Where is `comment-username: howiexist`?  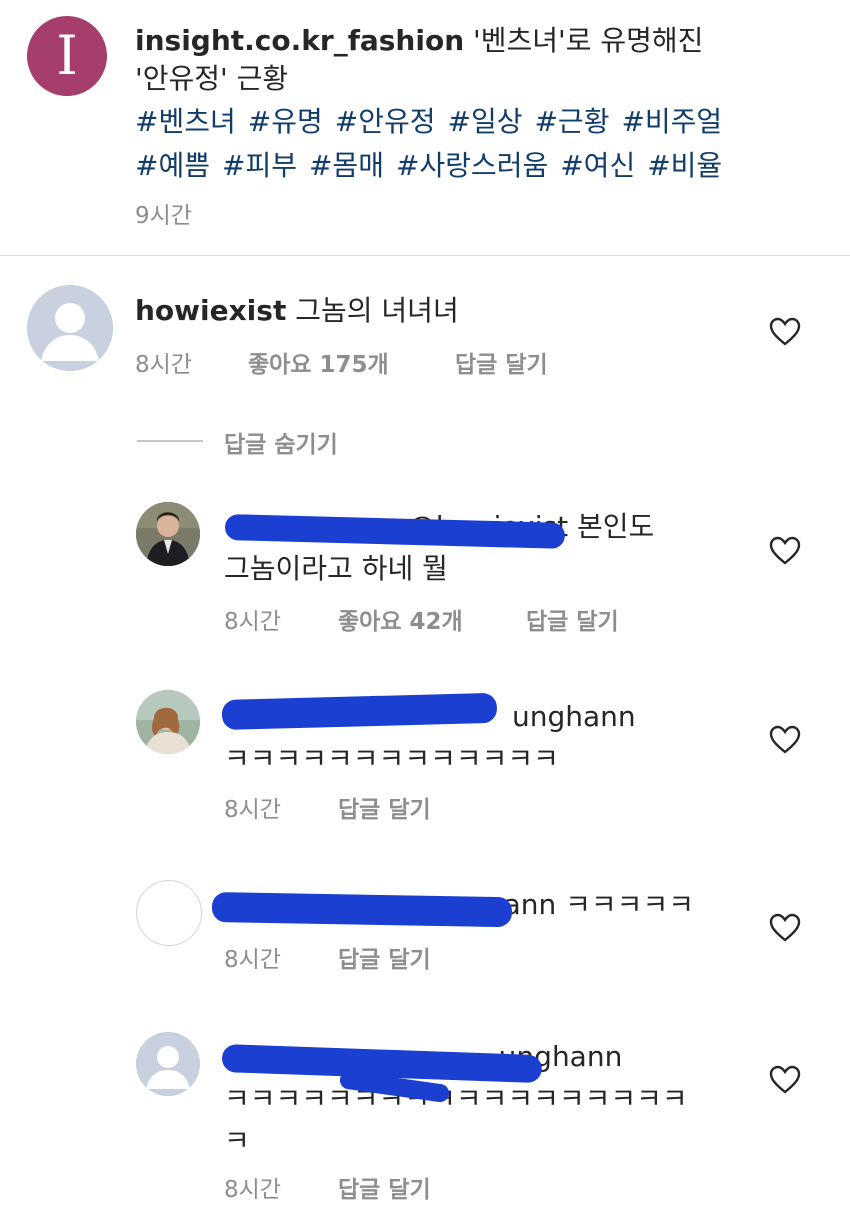
comment-username: howiexist is located at coordinates (210, 310).